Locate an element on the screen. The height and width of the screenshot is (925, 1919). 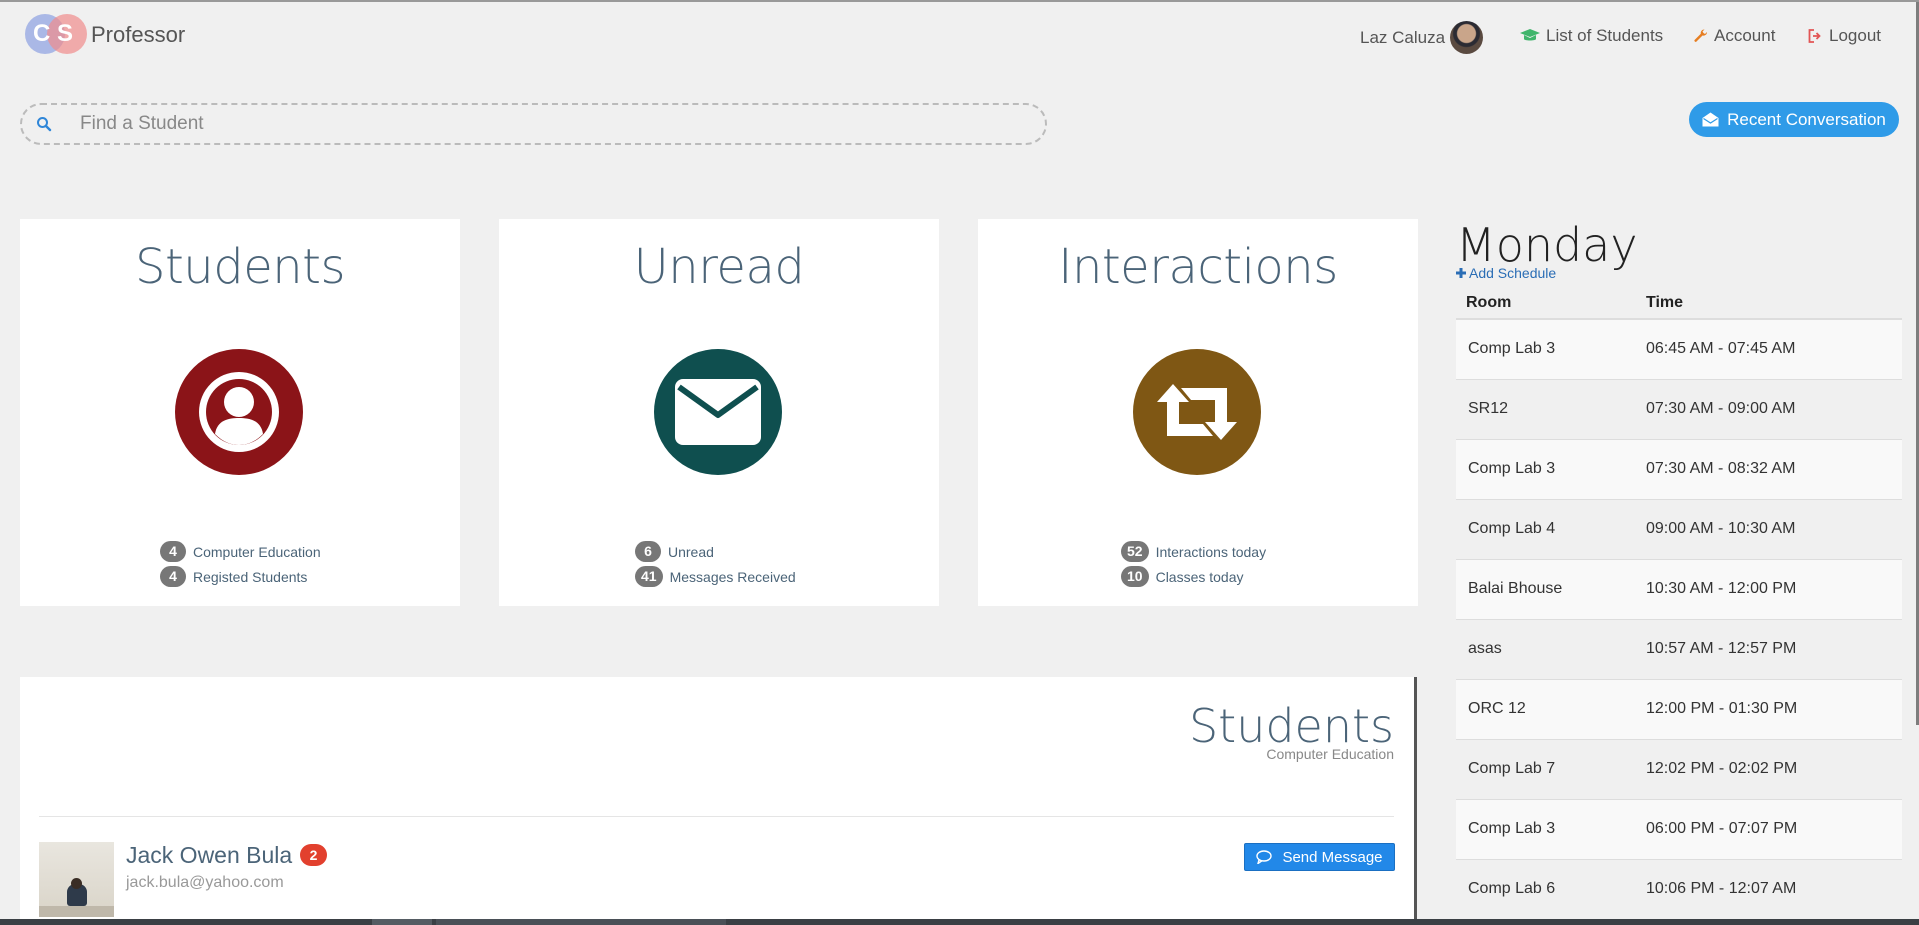
room-cell: Balai Bhouse is located at coordinates (1546, 589).